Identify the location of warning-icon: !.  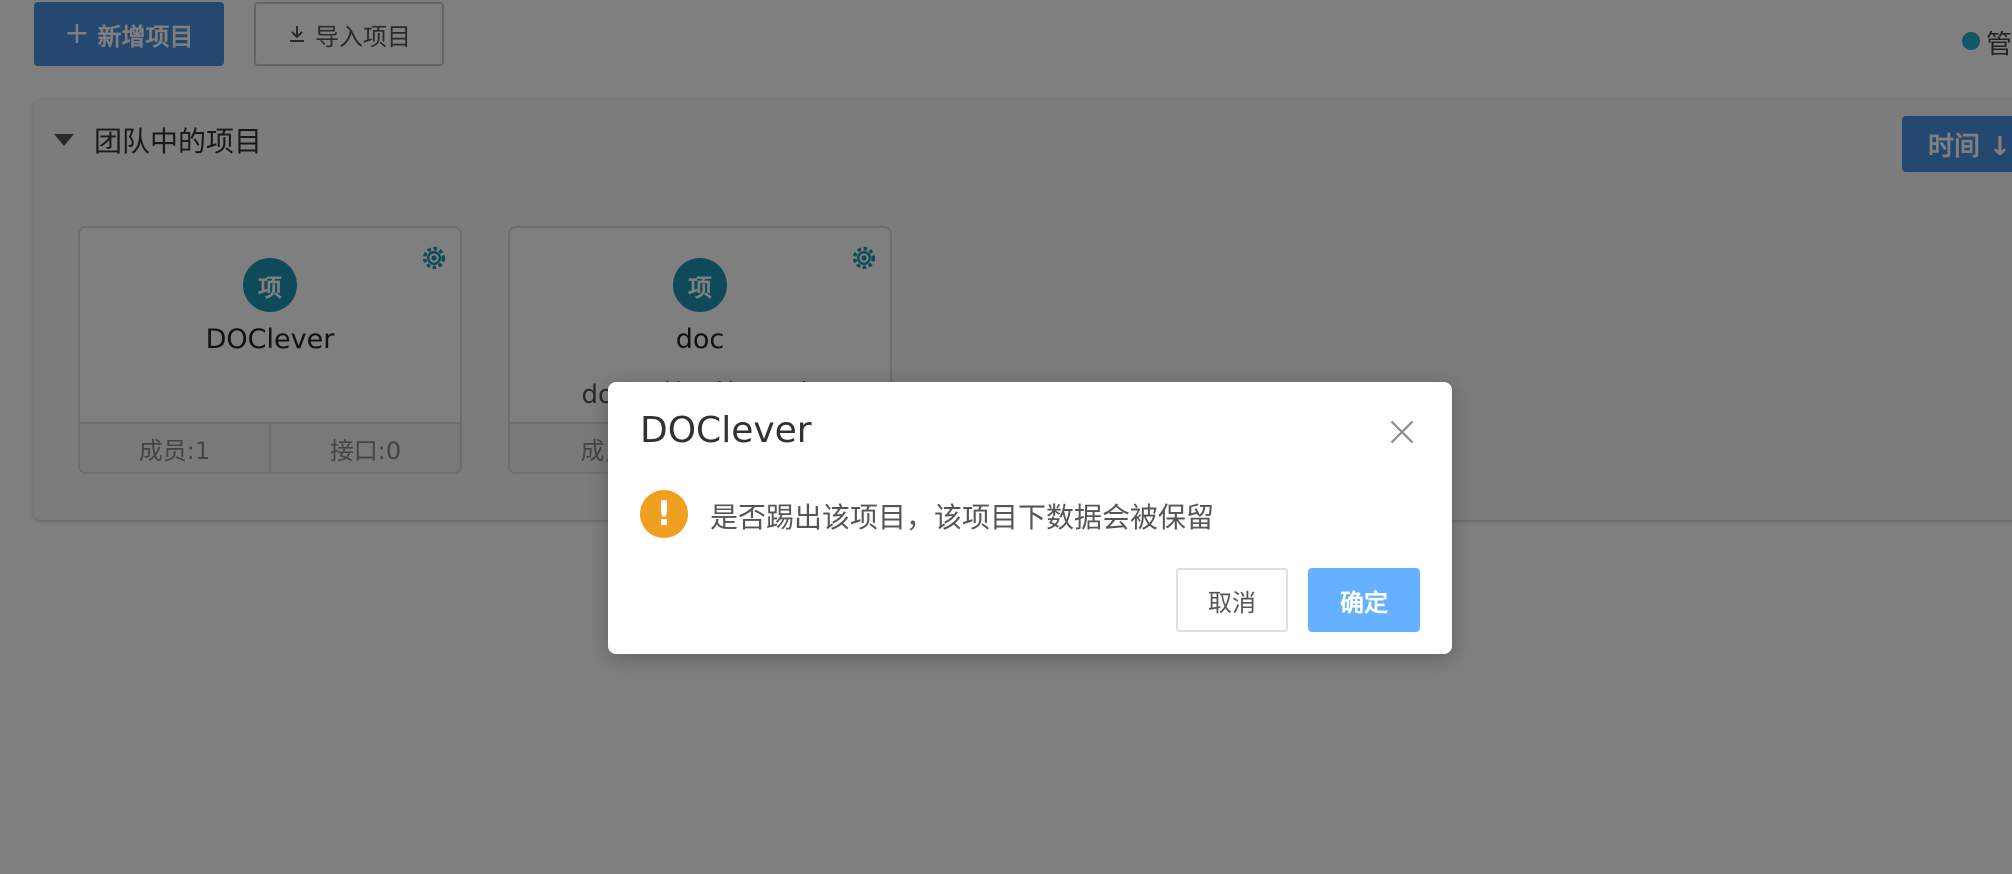
(664, 514).